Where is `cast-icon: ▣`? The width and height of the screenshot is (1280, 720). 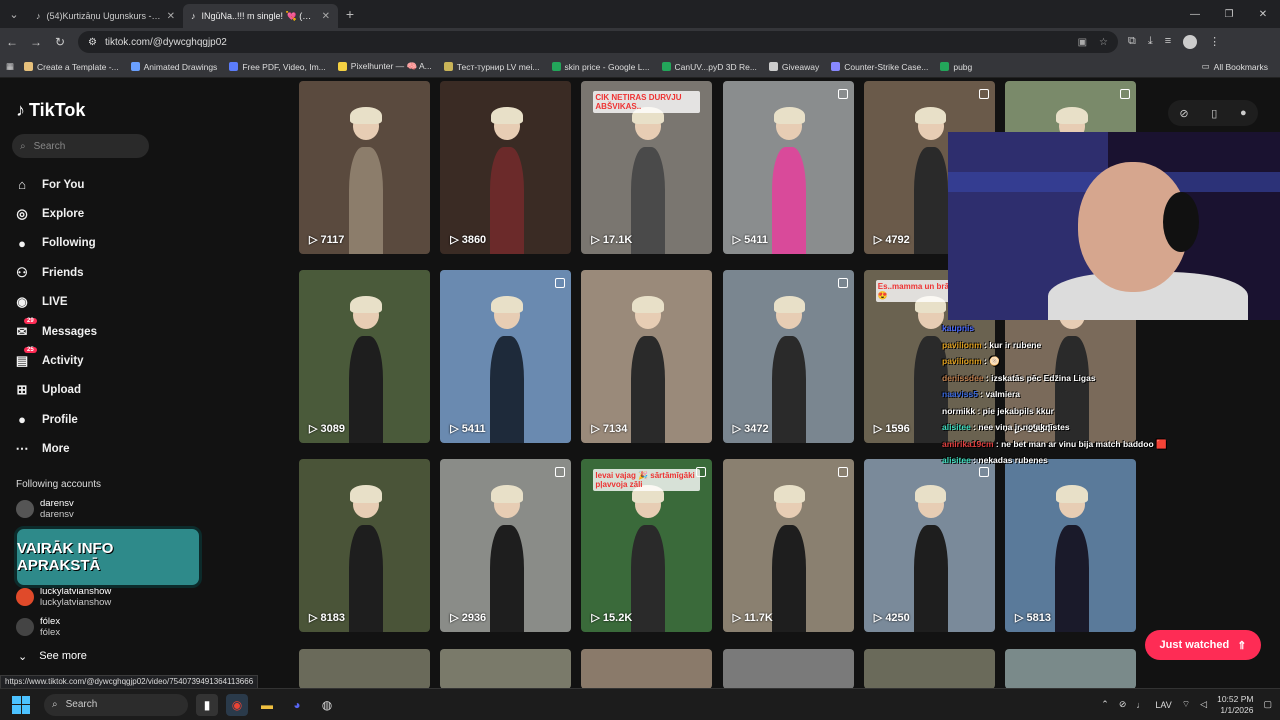
cast-icon: ▣ is located at coordinates (1082, 42).